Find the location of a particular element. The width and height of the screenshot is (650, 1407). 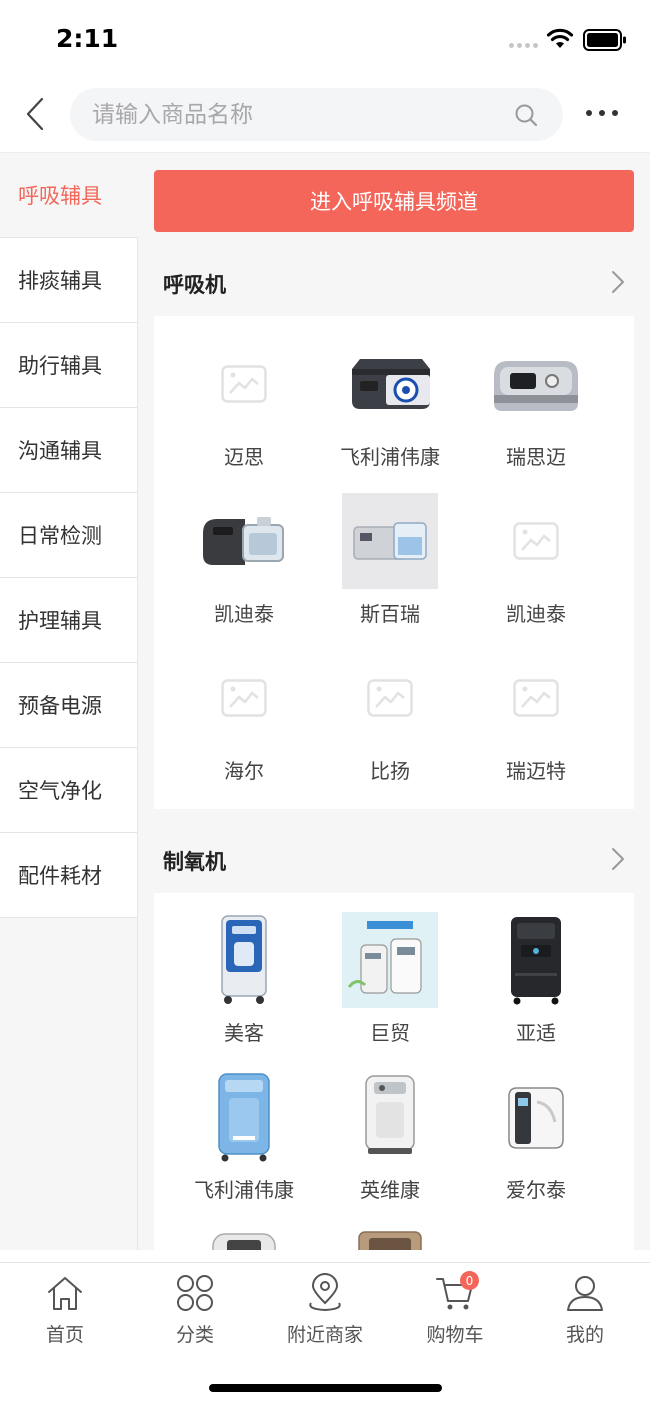

product-item: 海尔 is located at coordinates (244, 715).